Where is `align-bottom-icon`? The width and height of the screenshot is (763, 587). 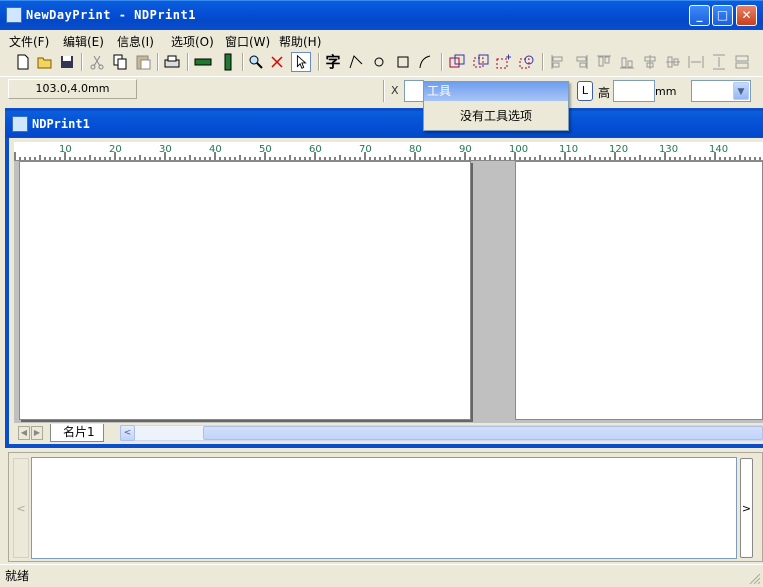
align-bottom-icon is located at coordinates (627, 62).